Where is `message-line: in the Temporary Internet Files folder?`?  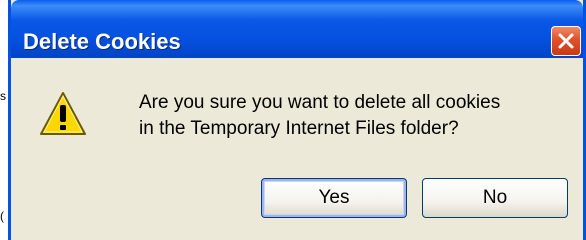 message-line: in the Temporary Internet Files folder? is located at coordinates (299, 128).